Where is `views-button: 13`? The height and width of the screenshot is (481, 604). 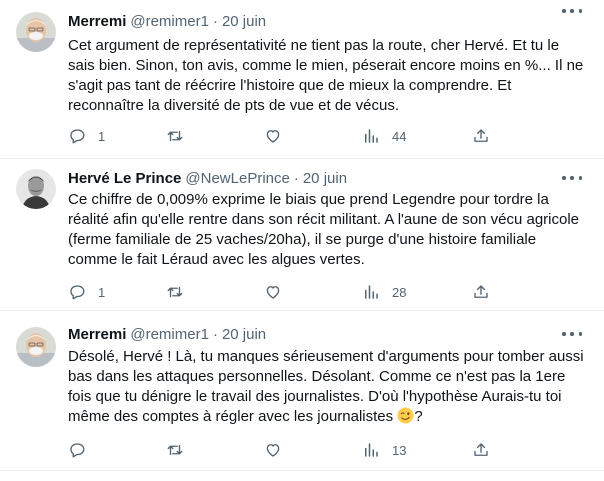
views-button: 13 is located at coordinates (384, 450).